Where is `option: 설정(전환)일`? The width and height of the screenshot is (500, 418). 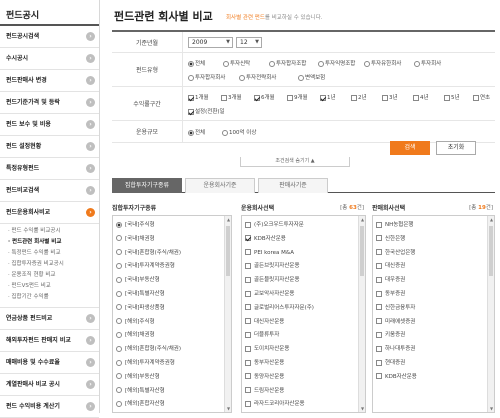
option: 설정(전환)일 is located at coordinates (206, 111).